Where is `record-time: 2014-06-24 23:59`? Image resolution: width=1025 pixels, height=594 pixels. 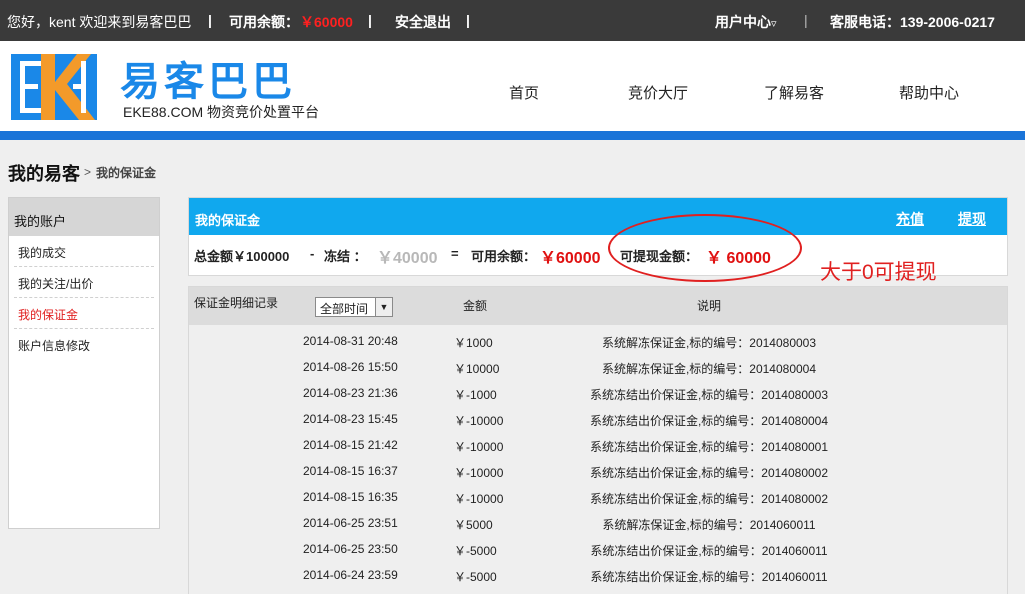
record-time: 2014-06-24 23:59 is located at coordinates (350, 575).